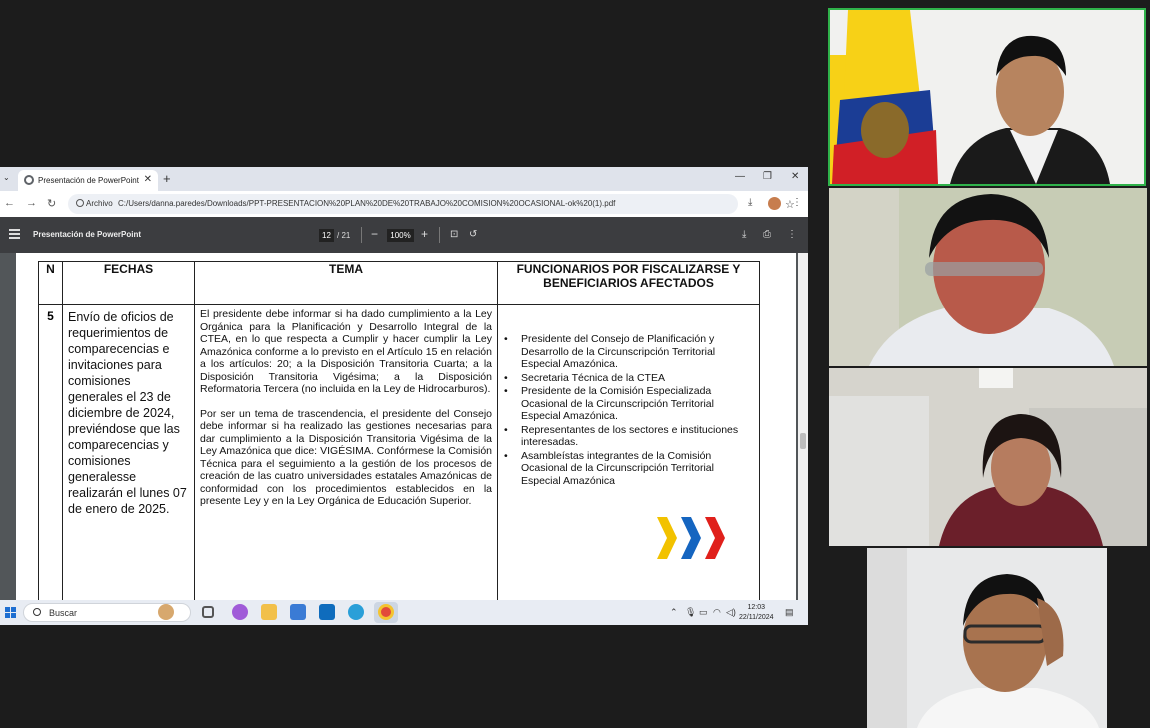 The image size is (1150, 728). I want to click on search-icon, so click(37, 612).